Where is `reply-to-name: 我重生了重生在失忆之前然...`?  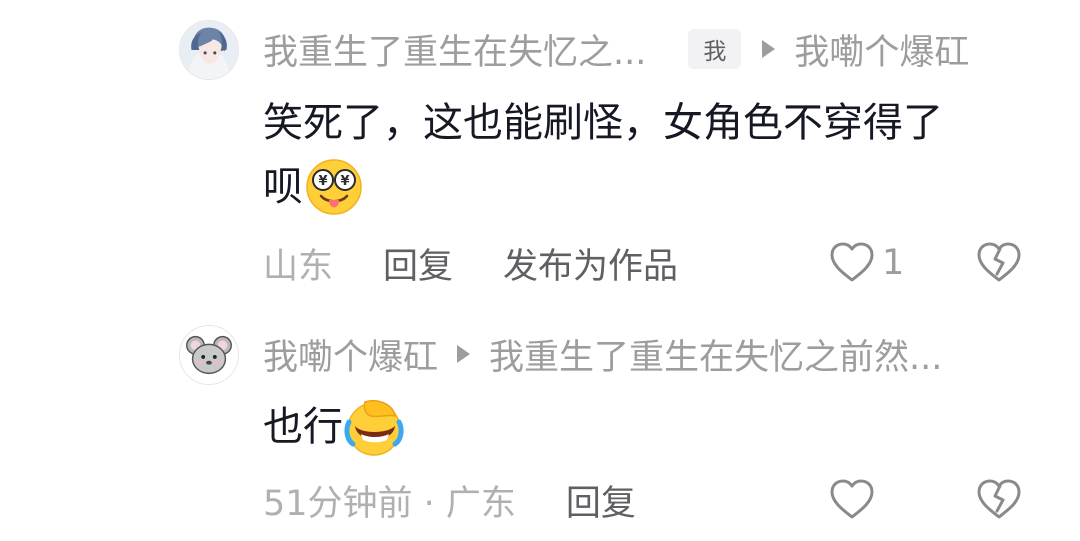 reply-to-name: 我重生了重生在失忆之前然... is located at coordinates (715, 354).